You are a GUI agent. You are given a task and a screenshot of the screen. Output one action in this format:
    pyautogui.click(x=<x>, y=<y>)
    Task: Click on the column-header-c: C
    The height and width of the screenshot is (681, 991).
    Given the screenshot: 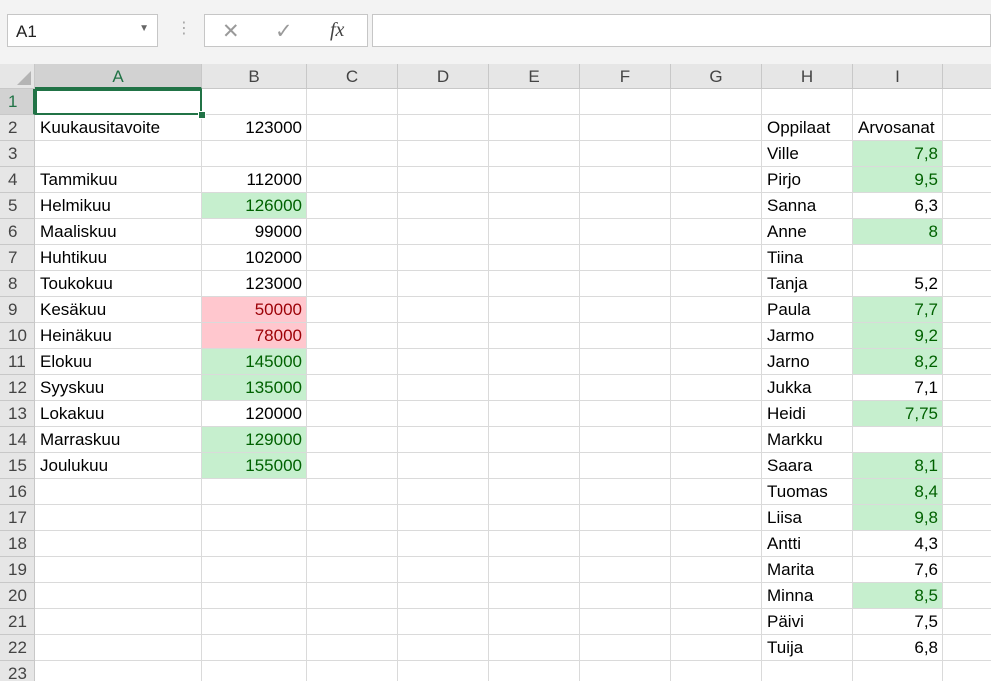 What is the action you would take?
    pyautogui.click(x=352, y=76)
    